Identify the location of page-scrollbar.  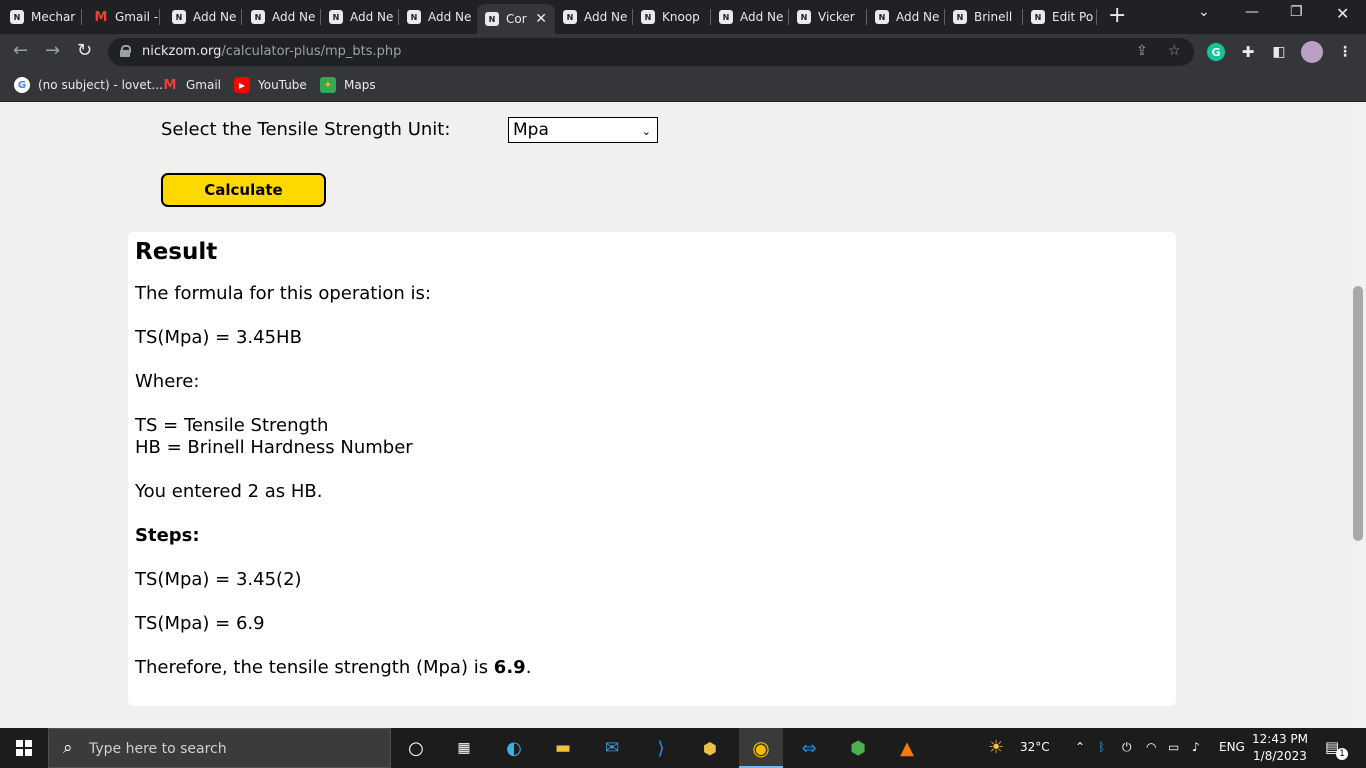
(1358, 415).